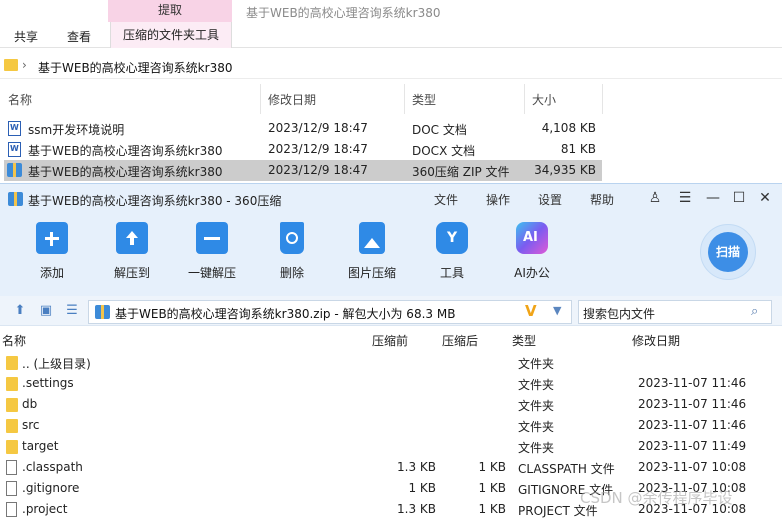  What do you see at coordinates (498, 199) in the screenshot?
I see `menu-operate: 操作` at bounding box center [498, 199].